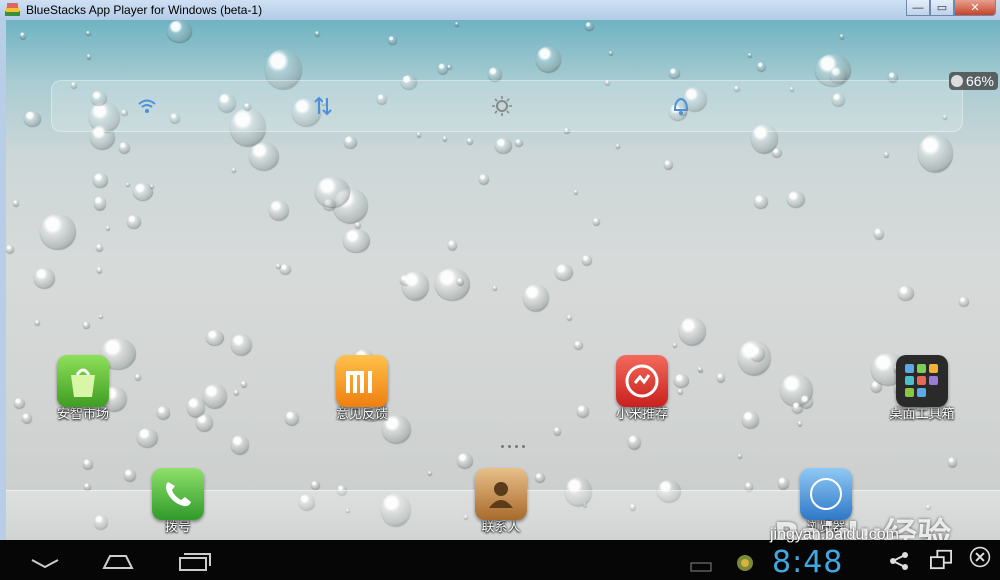  I want to click on app-mi-recommend: 小米推荐, so click(642, 388).